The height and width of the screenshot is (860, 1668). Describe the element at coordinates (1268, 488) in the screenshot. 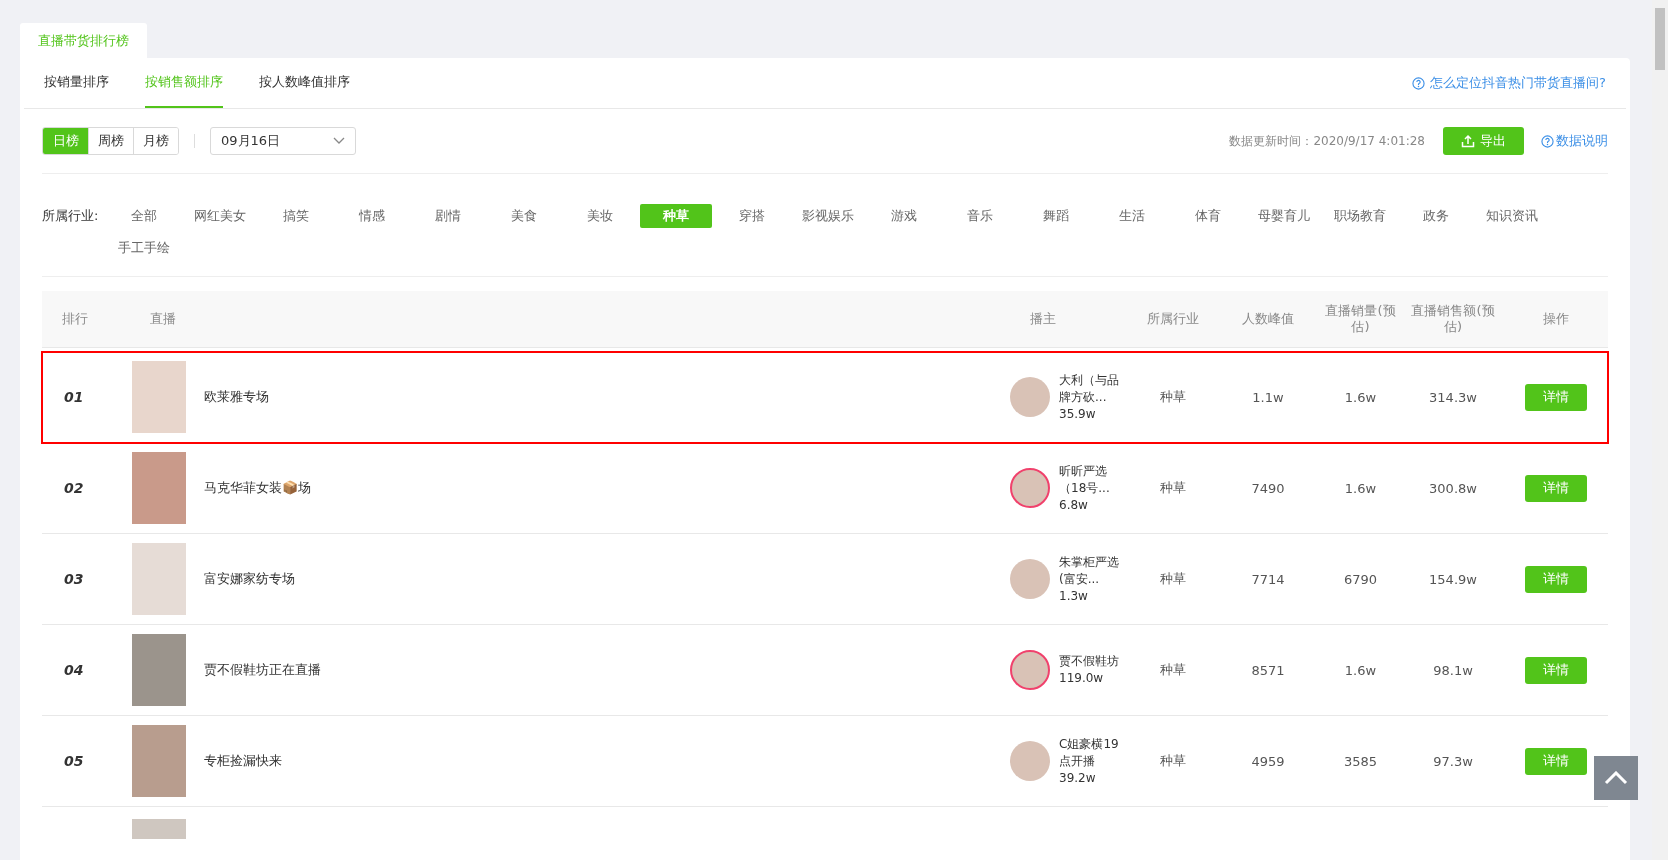

I see `peak-cell-text: 7490` at that location.